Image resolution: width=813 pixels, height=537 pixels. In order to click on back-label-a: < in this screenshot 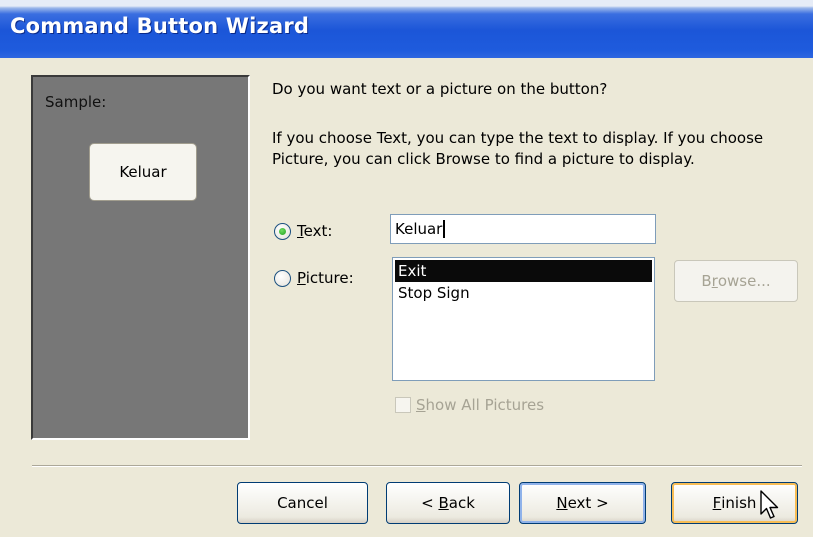, I will do `click(430, 503)`.